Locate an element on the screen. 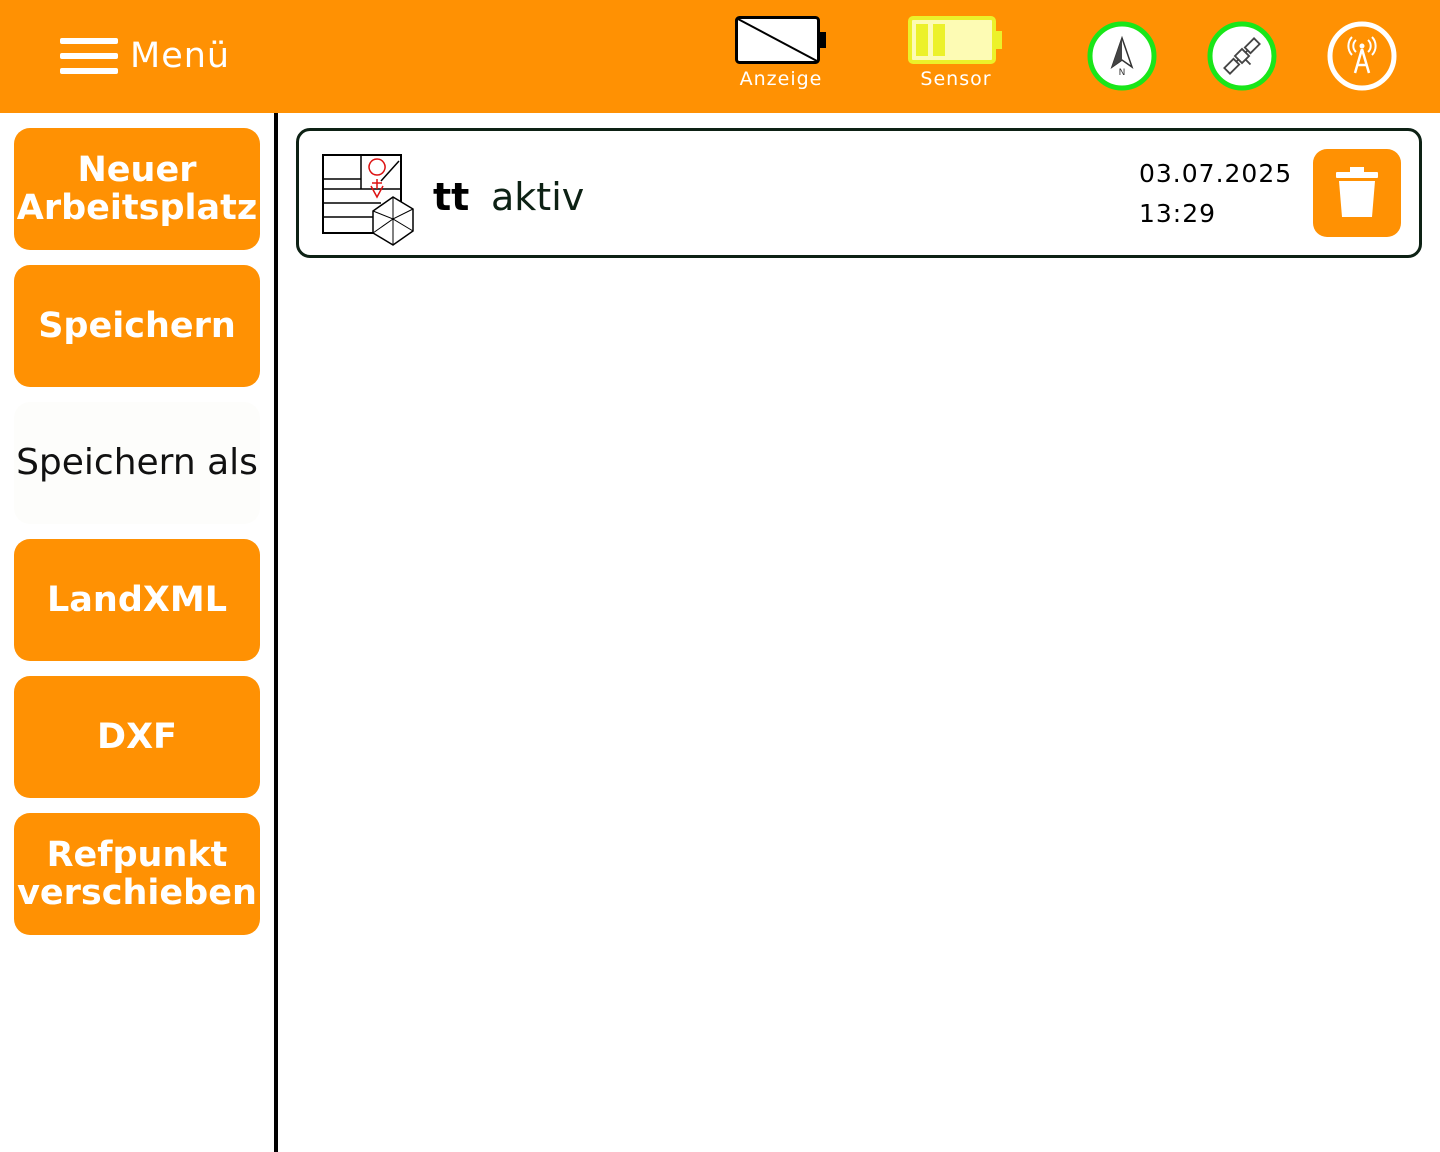  save-as-button: Speichern als is located at coordinates (137, 463).